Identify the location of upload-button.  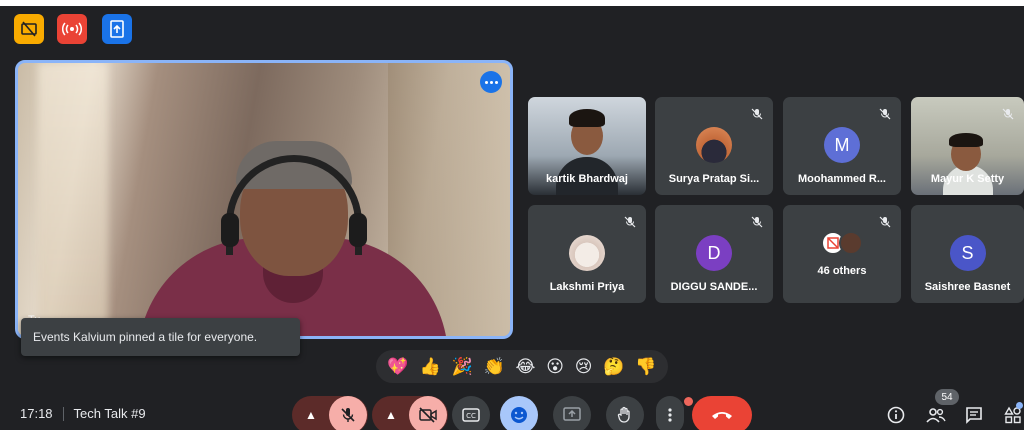
(117, 29).